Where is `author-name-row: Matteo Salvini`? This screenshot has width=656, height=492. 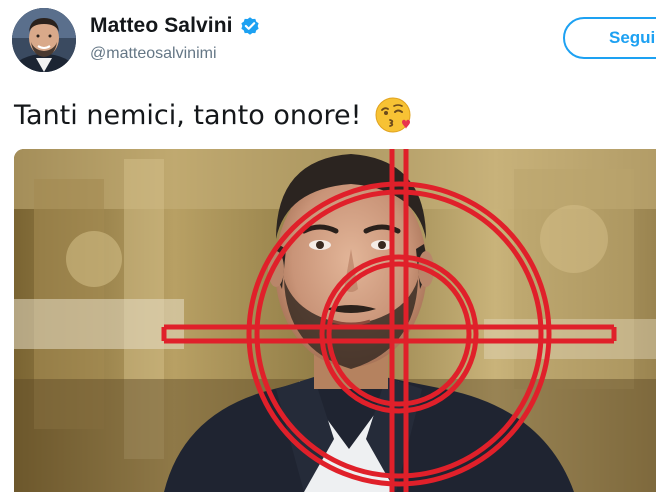 author-name-row: Matteo Salvini is located at coordinates (175, 26).